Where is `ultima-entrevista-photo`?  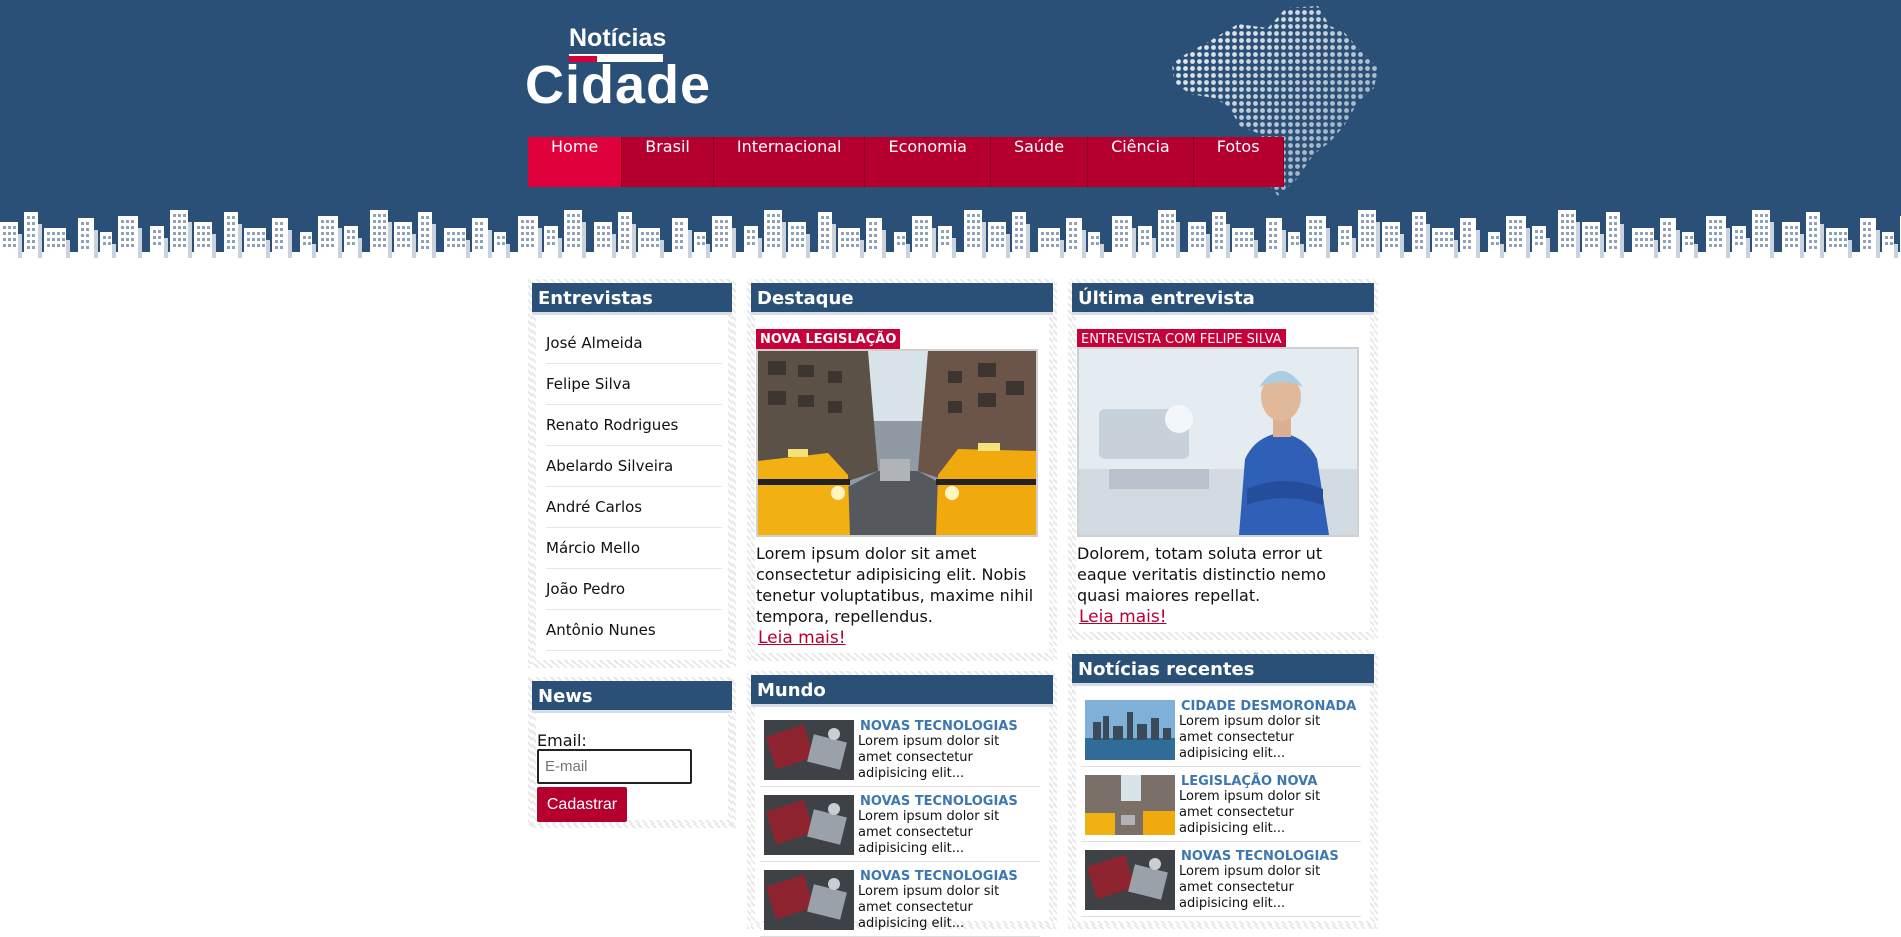 ultima-entrevista-photo is located at coordinates (1218, 442).